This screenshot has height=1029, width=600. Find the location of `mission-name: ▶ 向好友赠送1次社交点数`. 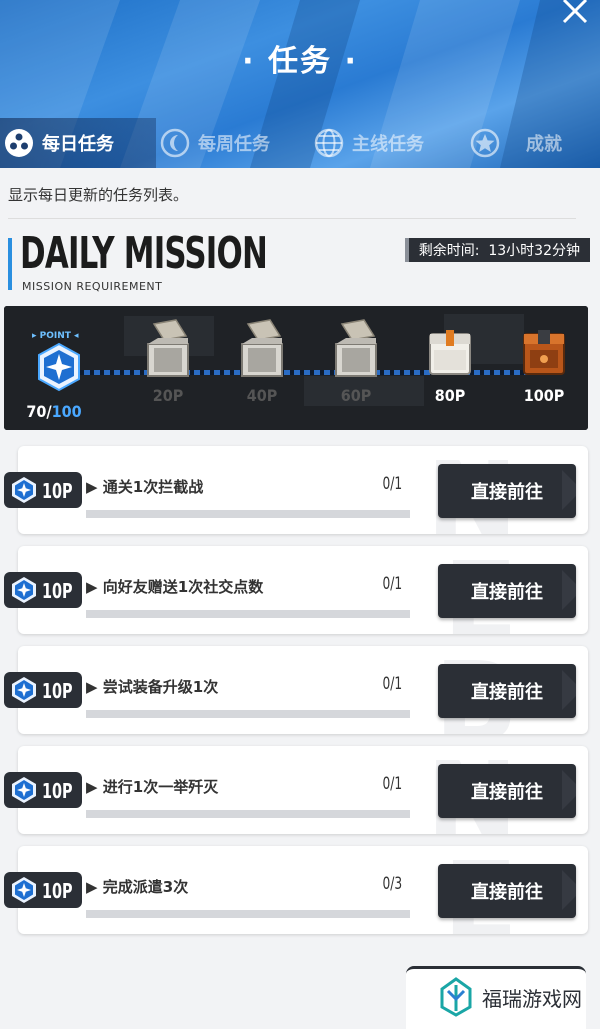

mission-name: ▶ 向好友赠送1次社交点数 is located at coordinates (175, 587).